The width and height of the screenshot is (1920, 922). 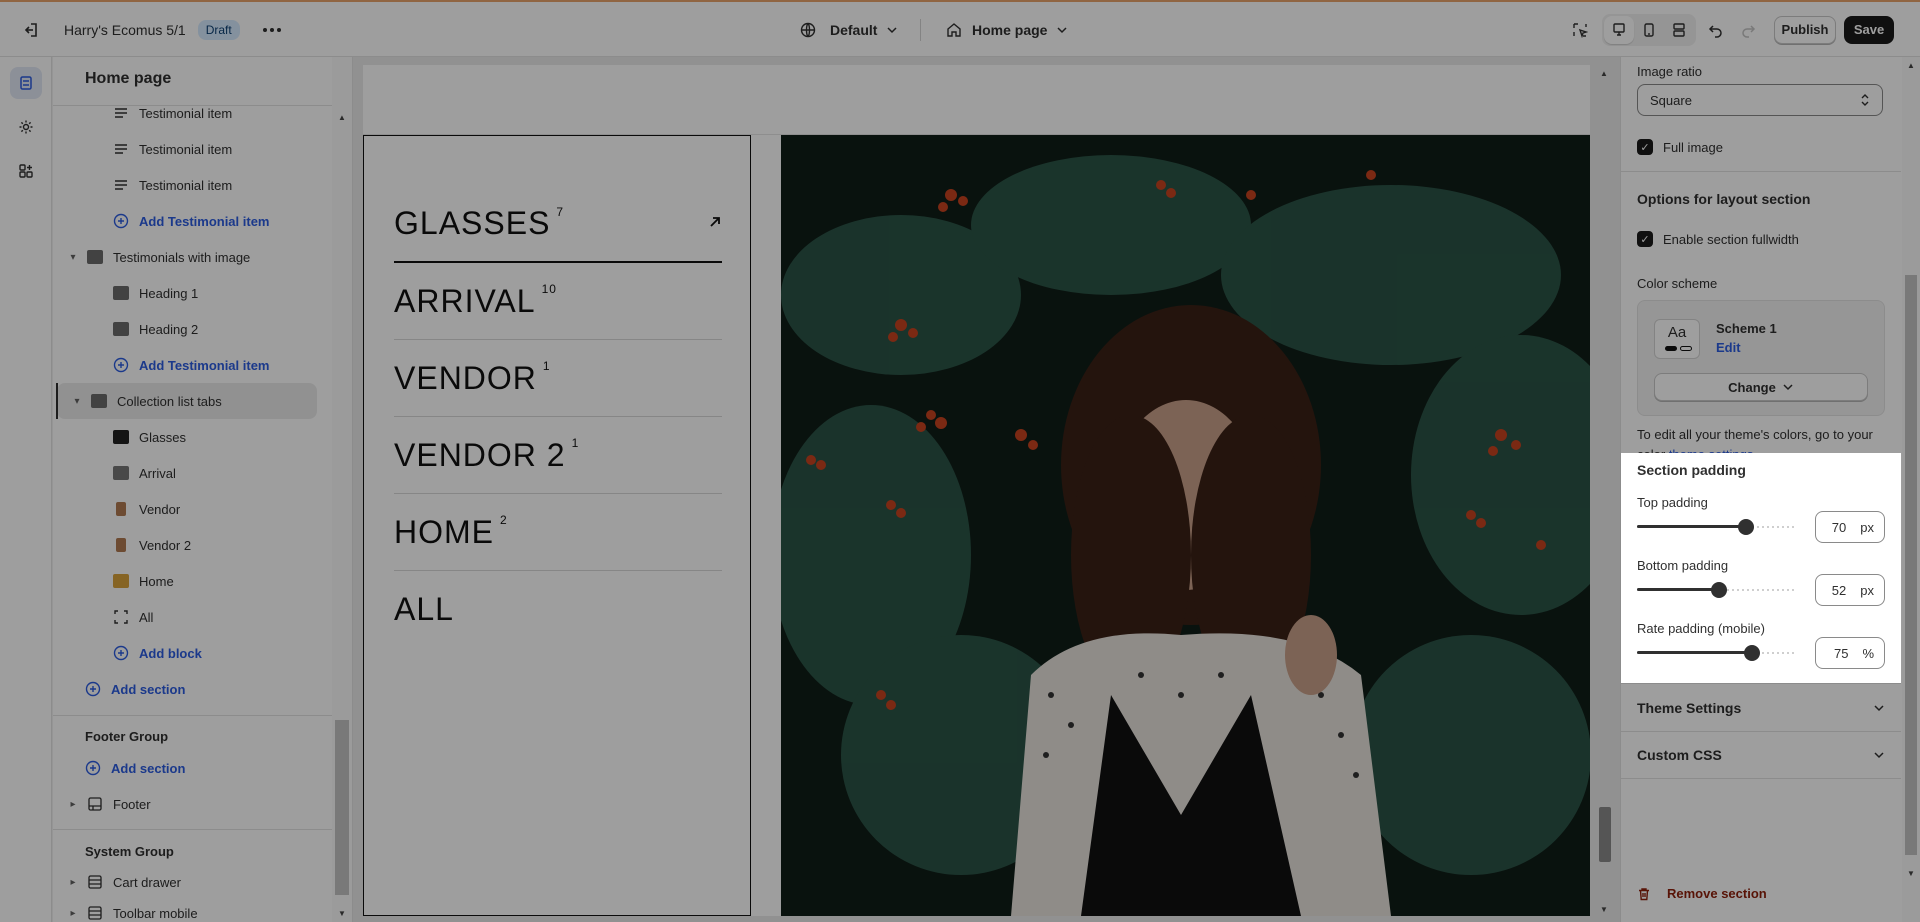 What do you see at coordinates (218, 29) in the screenshot?
I see `draft-badge: Draft` at bounding box center [218, 29].